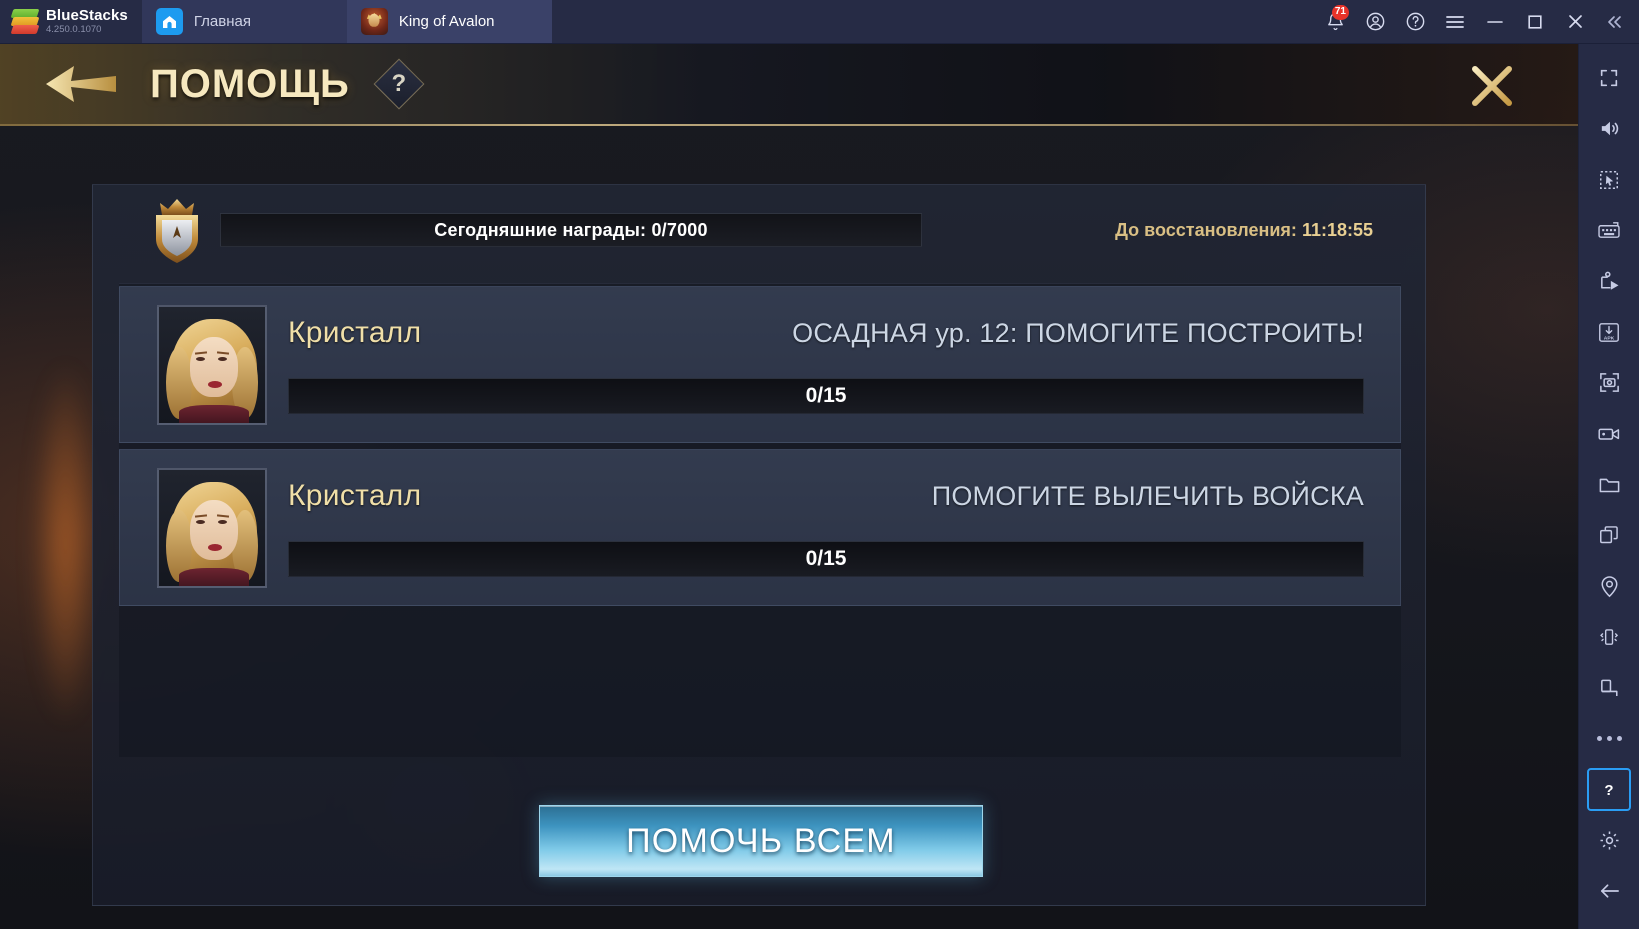 The image size is (1639, 929). What do you see at coordinates (1609, 840) in the screenshot?
I see `settings-gear-icon` at bounding box center [1609, 840].